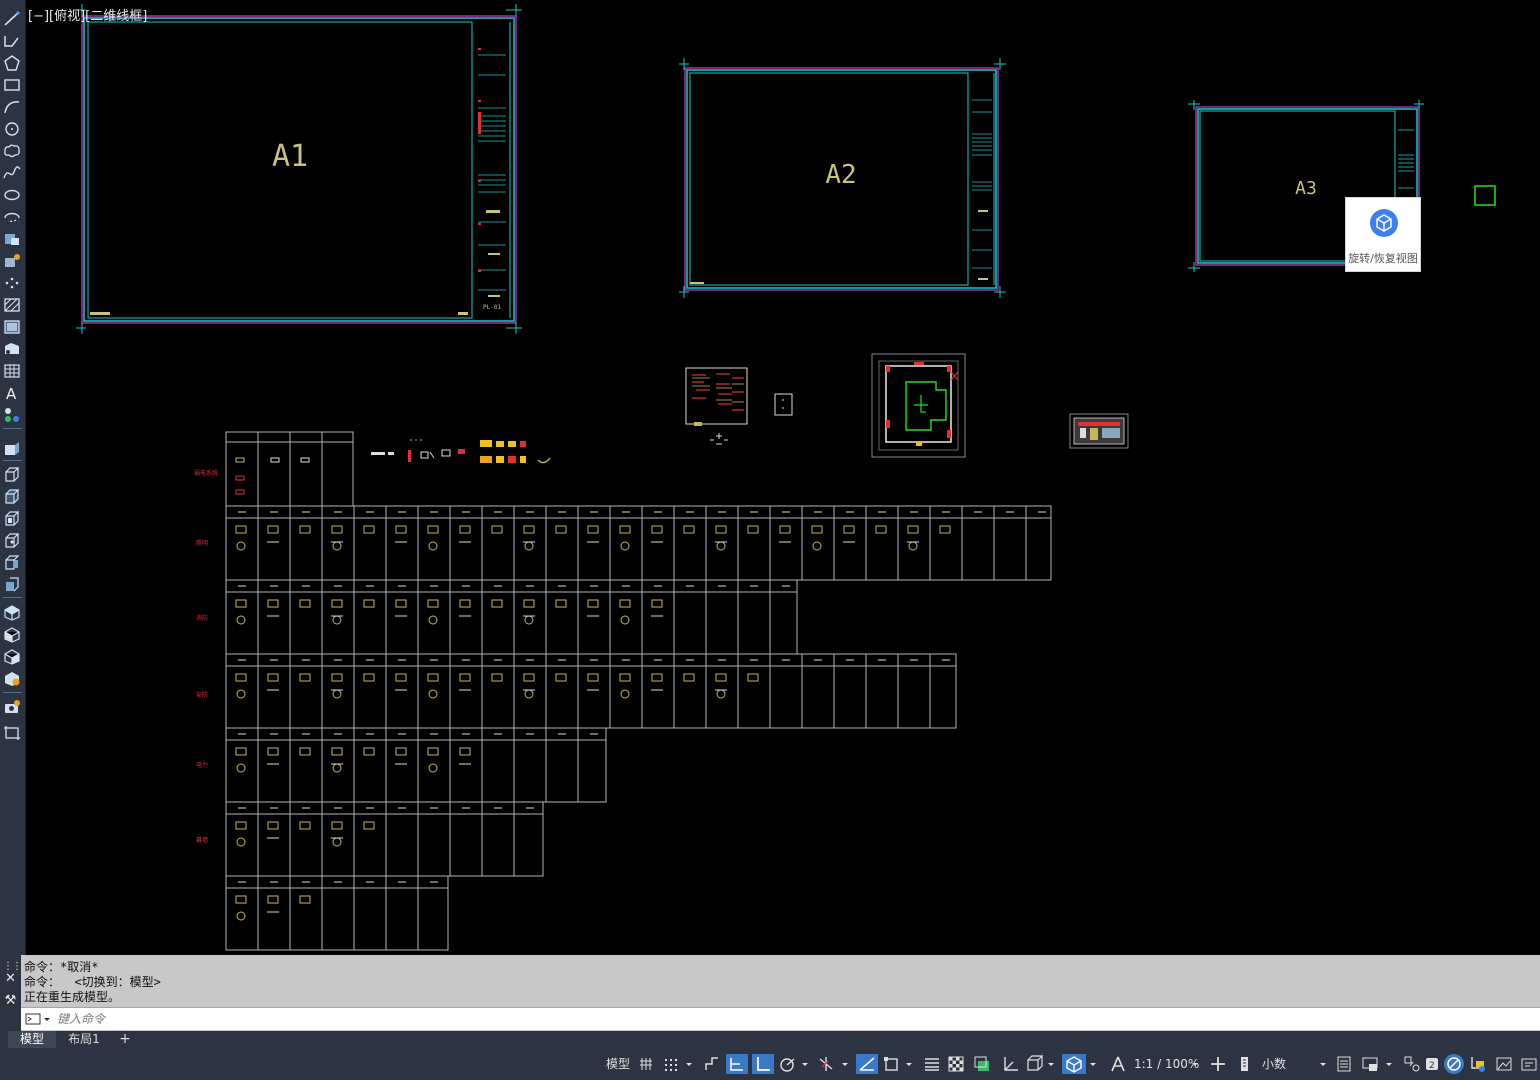 The height and width of the screenshot is (1080, 1540). What do you see at coordinates (299, 169) in the screenshot?
I see `sheet-a1: PL-01 A1` at bounding box center [299, 169].